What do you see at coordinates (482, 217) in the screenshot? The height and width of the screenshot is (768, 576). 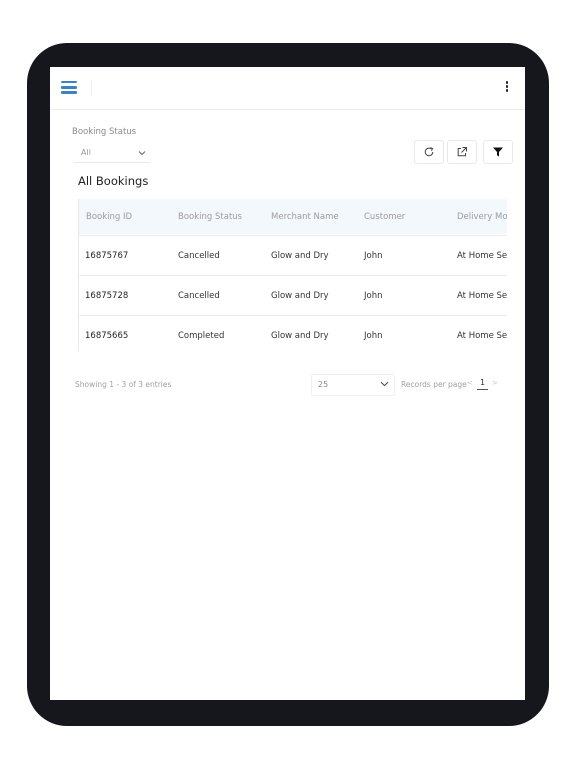 I see `column-header-delivery-mode: Delivery Mo` at bounding box center [482, 217].